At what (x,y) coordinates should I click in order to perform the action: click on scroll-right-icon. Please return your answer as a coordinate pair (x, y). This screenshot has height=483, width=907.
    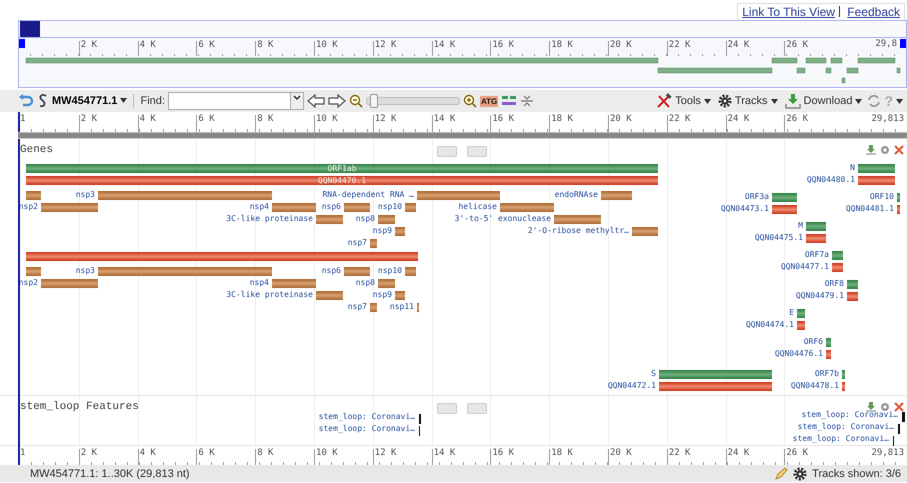
    Looking at the image, I should click on (903, 43).